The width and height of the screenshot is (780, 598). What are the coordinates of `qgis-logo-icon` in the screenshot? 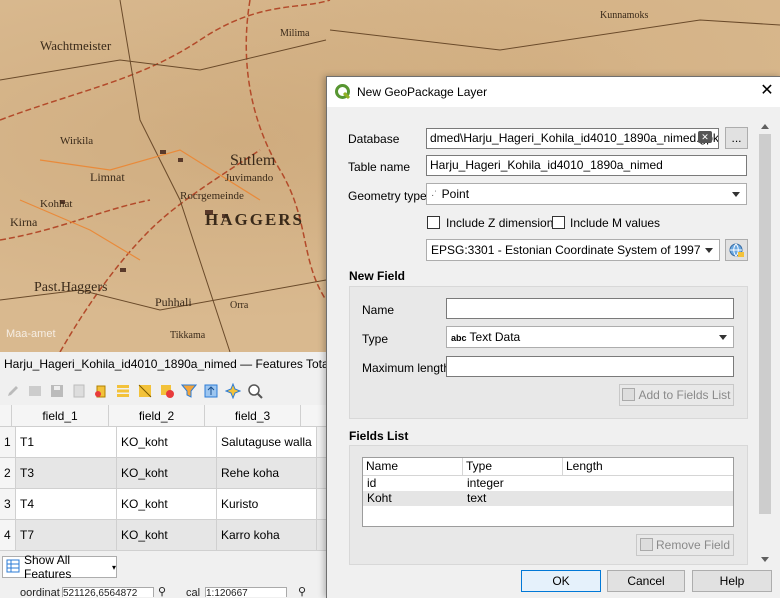 It's located at (343, 92).